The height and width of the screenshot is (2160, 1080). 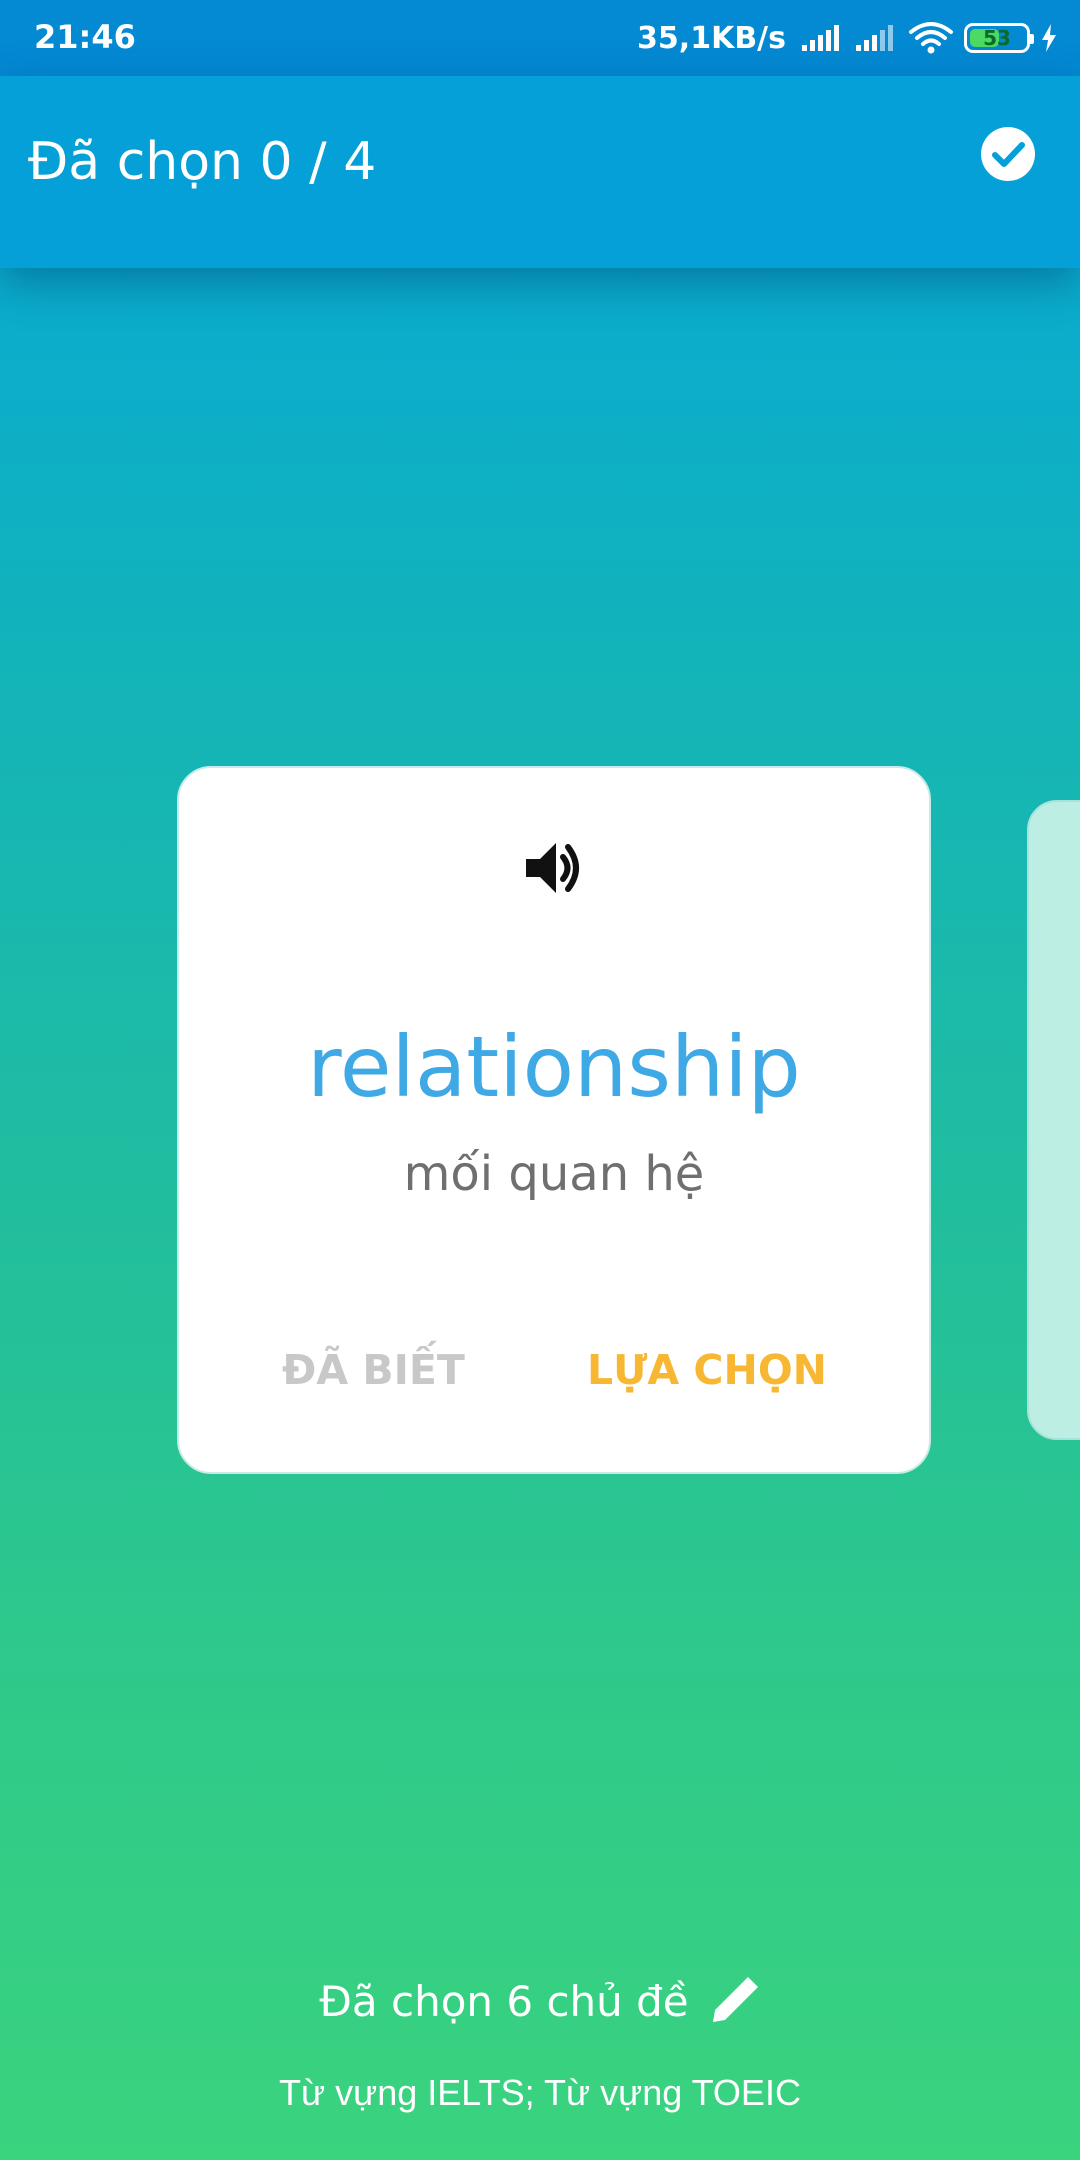 What do you see at coordinates (373, 1370) in the screenshot?
I see `known-button: ĐÃ BIẾT` at bounding box center [373, 1370].